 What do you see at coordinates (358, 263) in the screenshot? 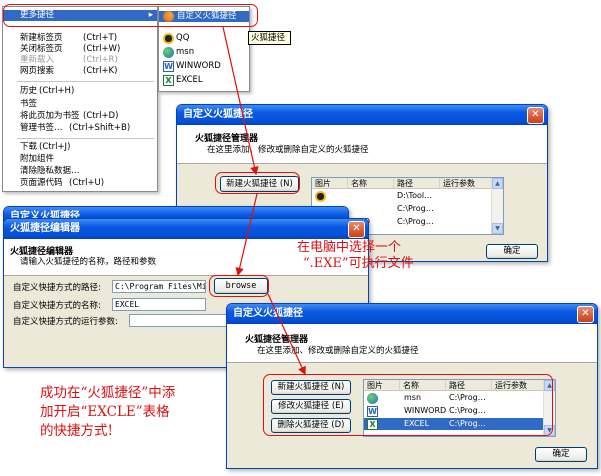
I see `annotation-line: “.EXE”可执行文件` at bounding box center [358, 263].